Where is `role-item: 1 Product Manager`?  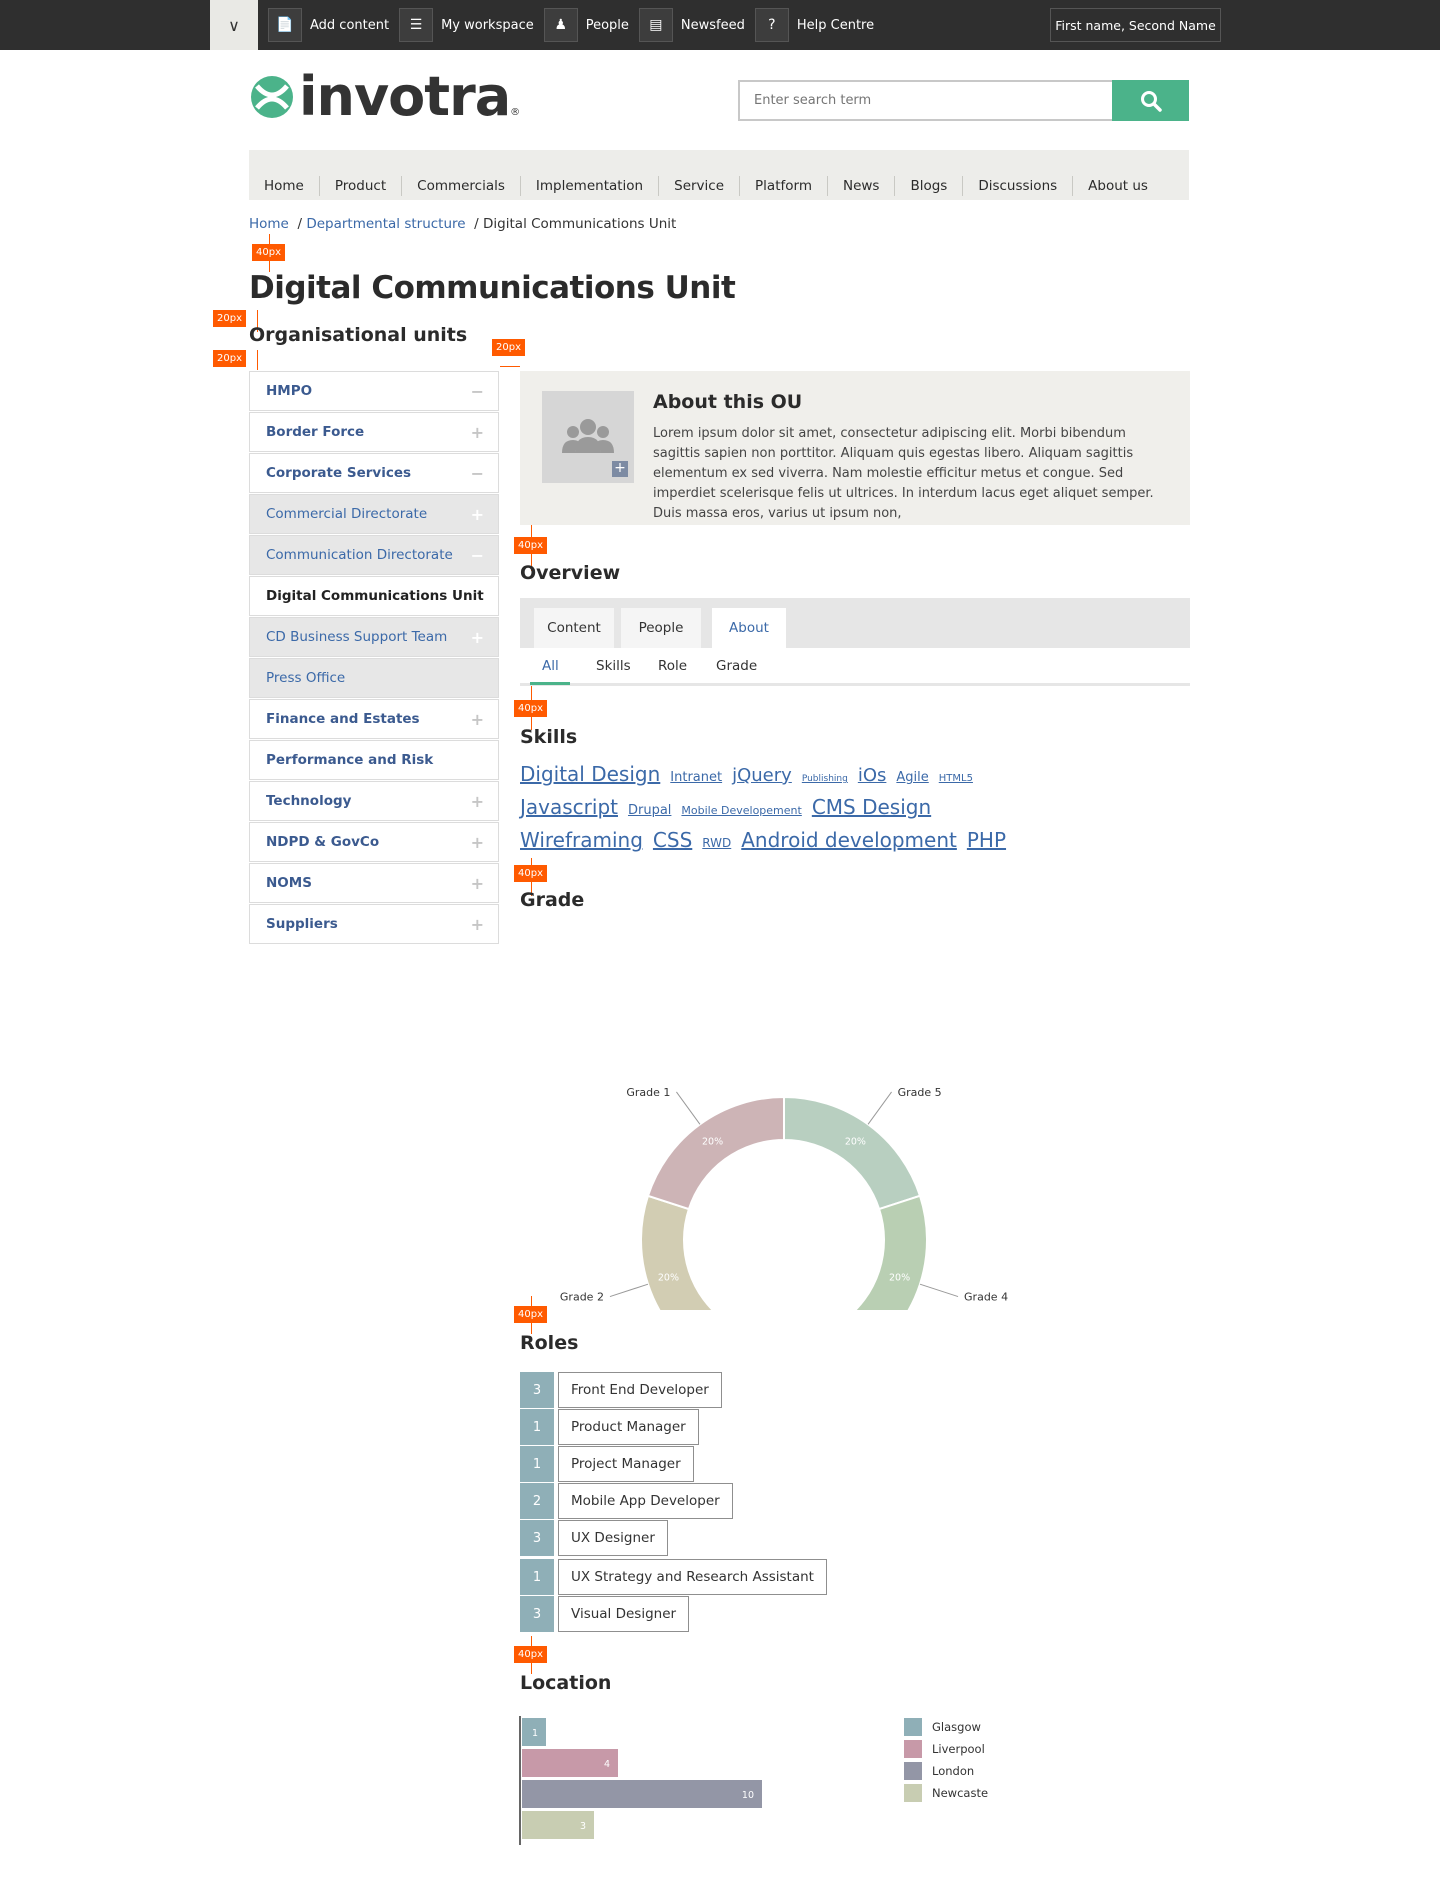
role-item: 1 Product Manager is located at coordinates (673, 1427).